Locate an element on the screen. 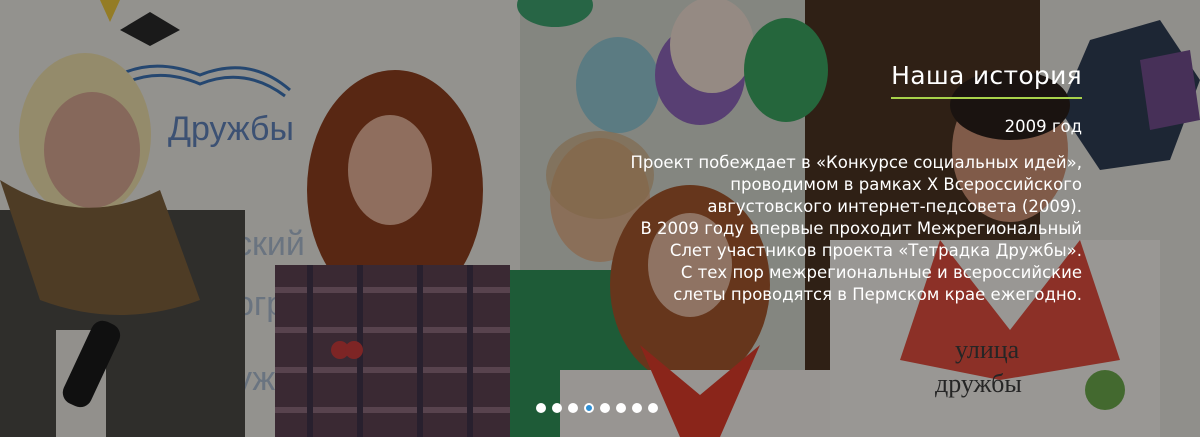  slider-pagination is located at coordinates (597, 408).